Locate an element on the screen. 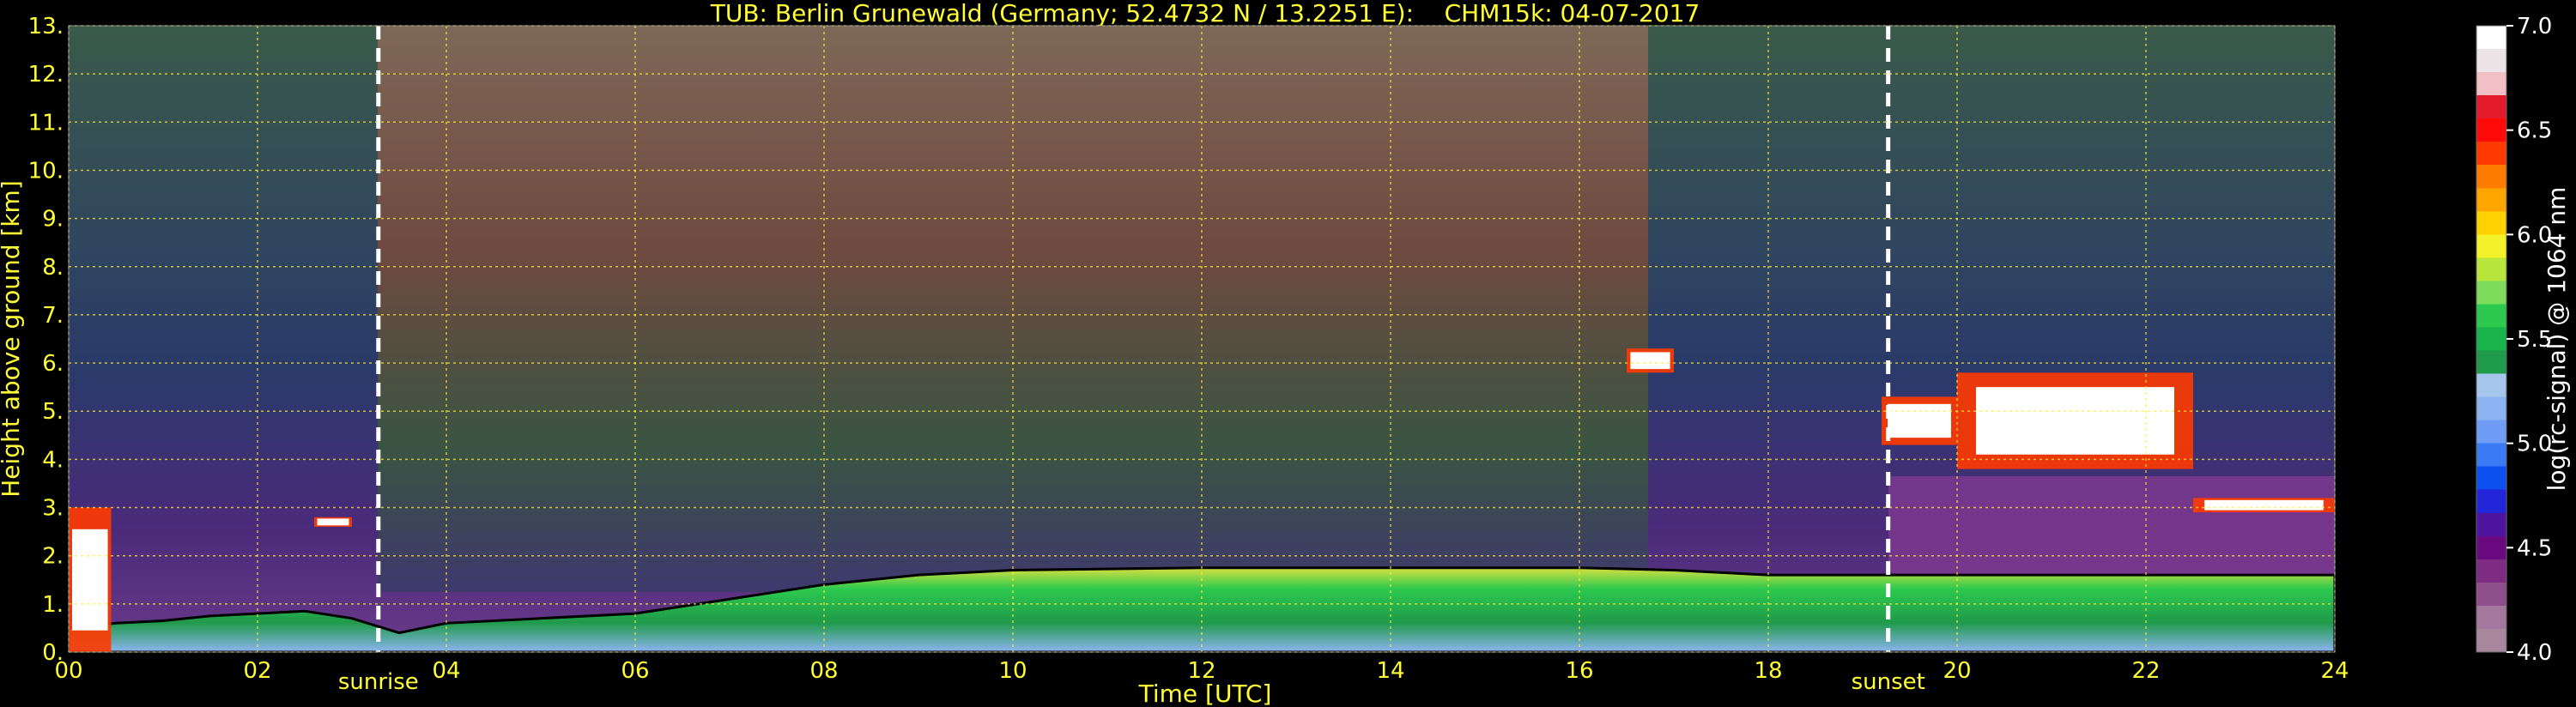 This screenshot has width=2576, height=707. y-tick-label: 11. is located at coordinates (46, 123).